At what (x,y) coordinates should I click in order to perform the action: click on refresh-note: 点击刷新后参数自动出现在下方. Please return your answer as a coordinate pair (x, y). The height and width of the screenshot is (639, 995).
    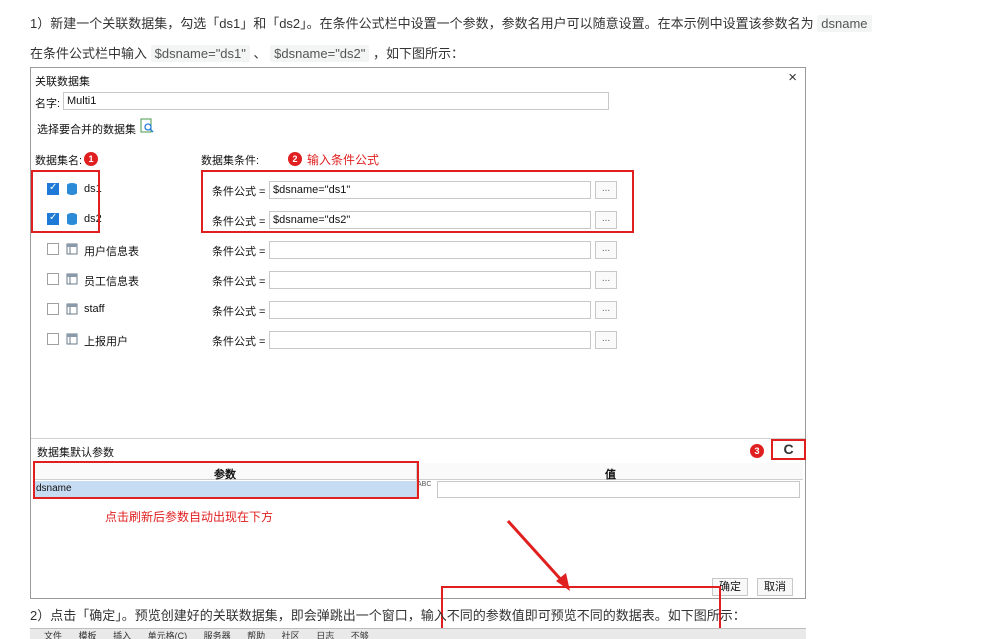
    Looking at the image, I should click on (189, 517).